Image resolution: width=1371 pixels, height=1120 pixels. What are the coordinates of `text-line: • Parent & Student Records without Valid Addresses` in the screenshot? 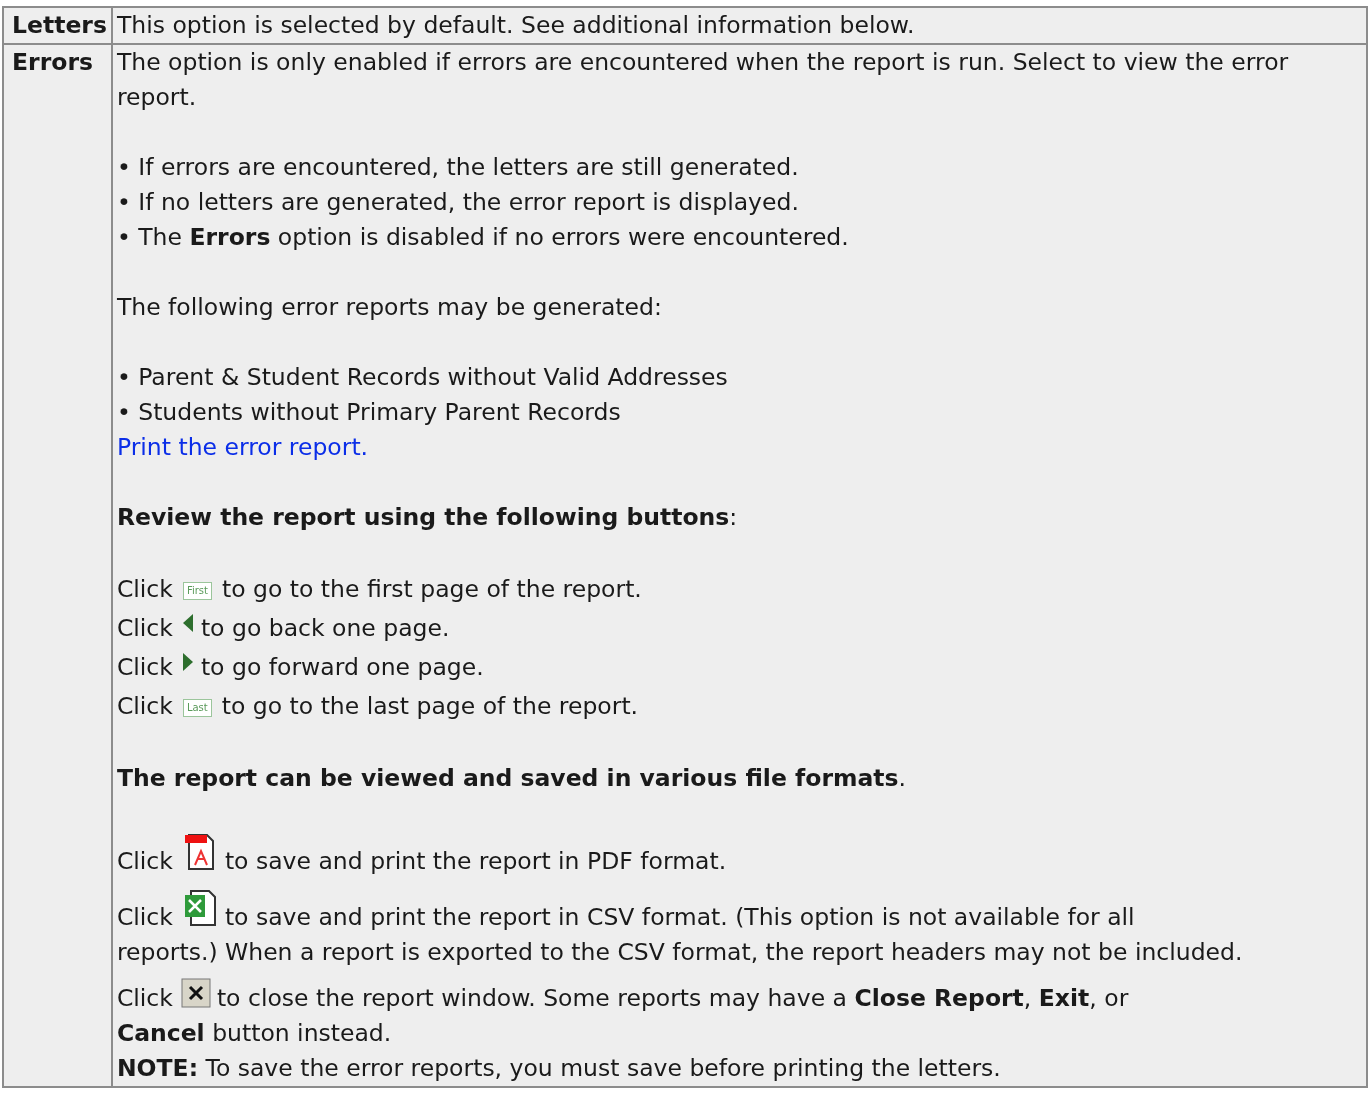 It's located at (422, 377).